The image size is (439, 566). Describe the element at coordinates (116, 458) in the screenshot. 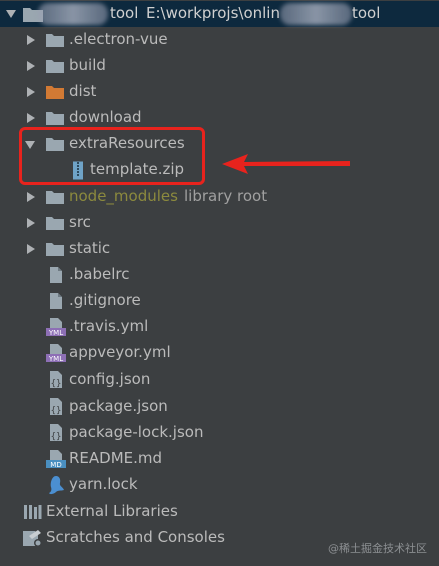

I see `tree-item-label: README.md` at that location.